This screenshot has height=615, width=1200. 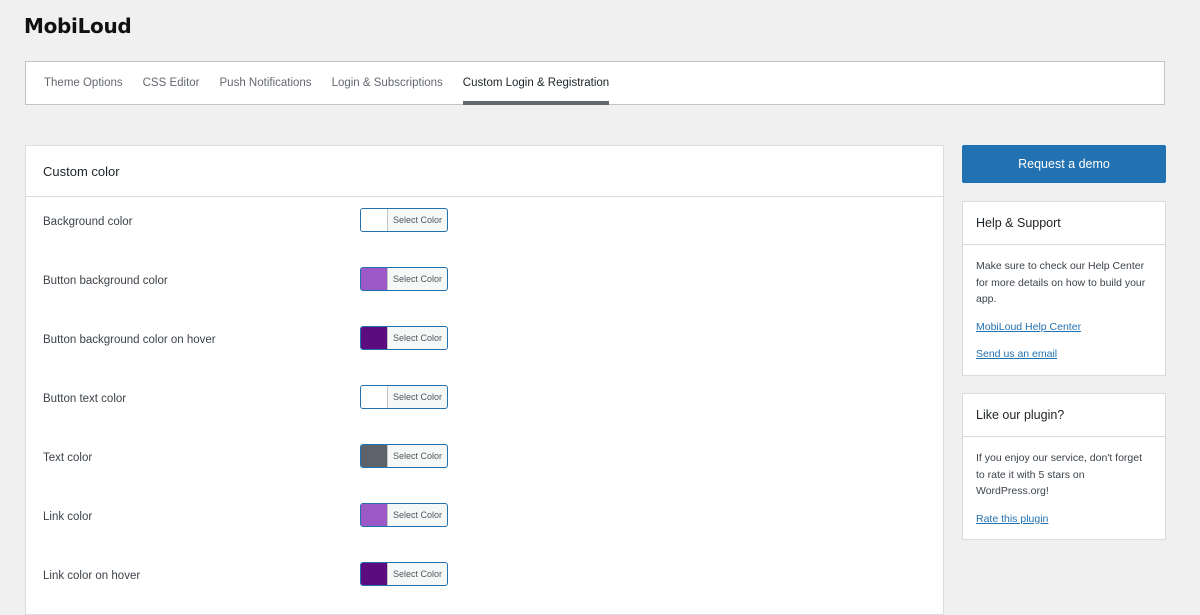 What do you see at coordinates (85, 399) in the screenshot?
I see `row-label: Button text color` at bounding box center [85, 399].